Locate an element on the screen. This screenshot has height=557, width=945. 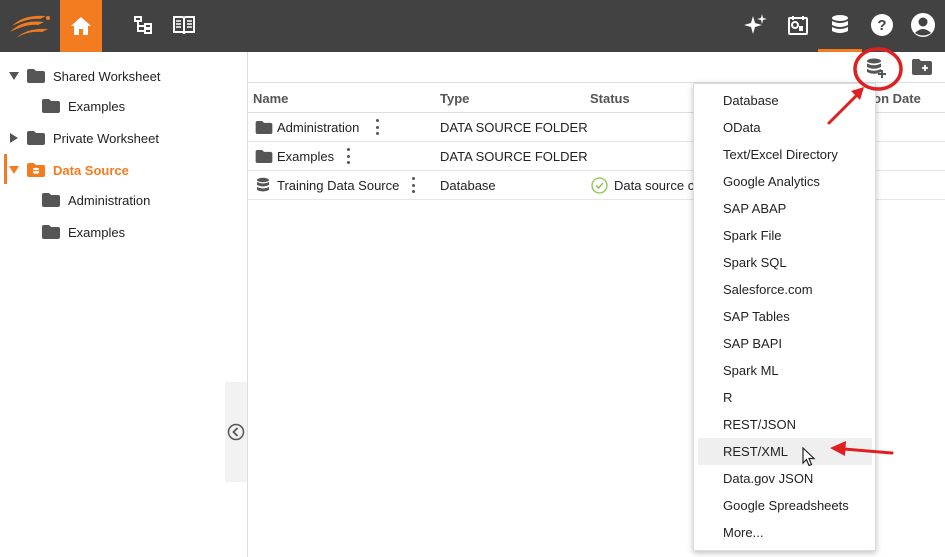
help-icon: ? is located at coordinates (882, 25).